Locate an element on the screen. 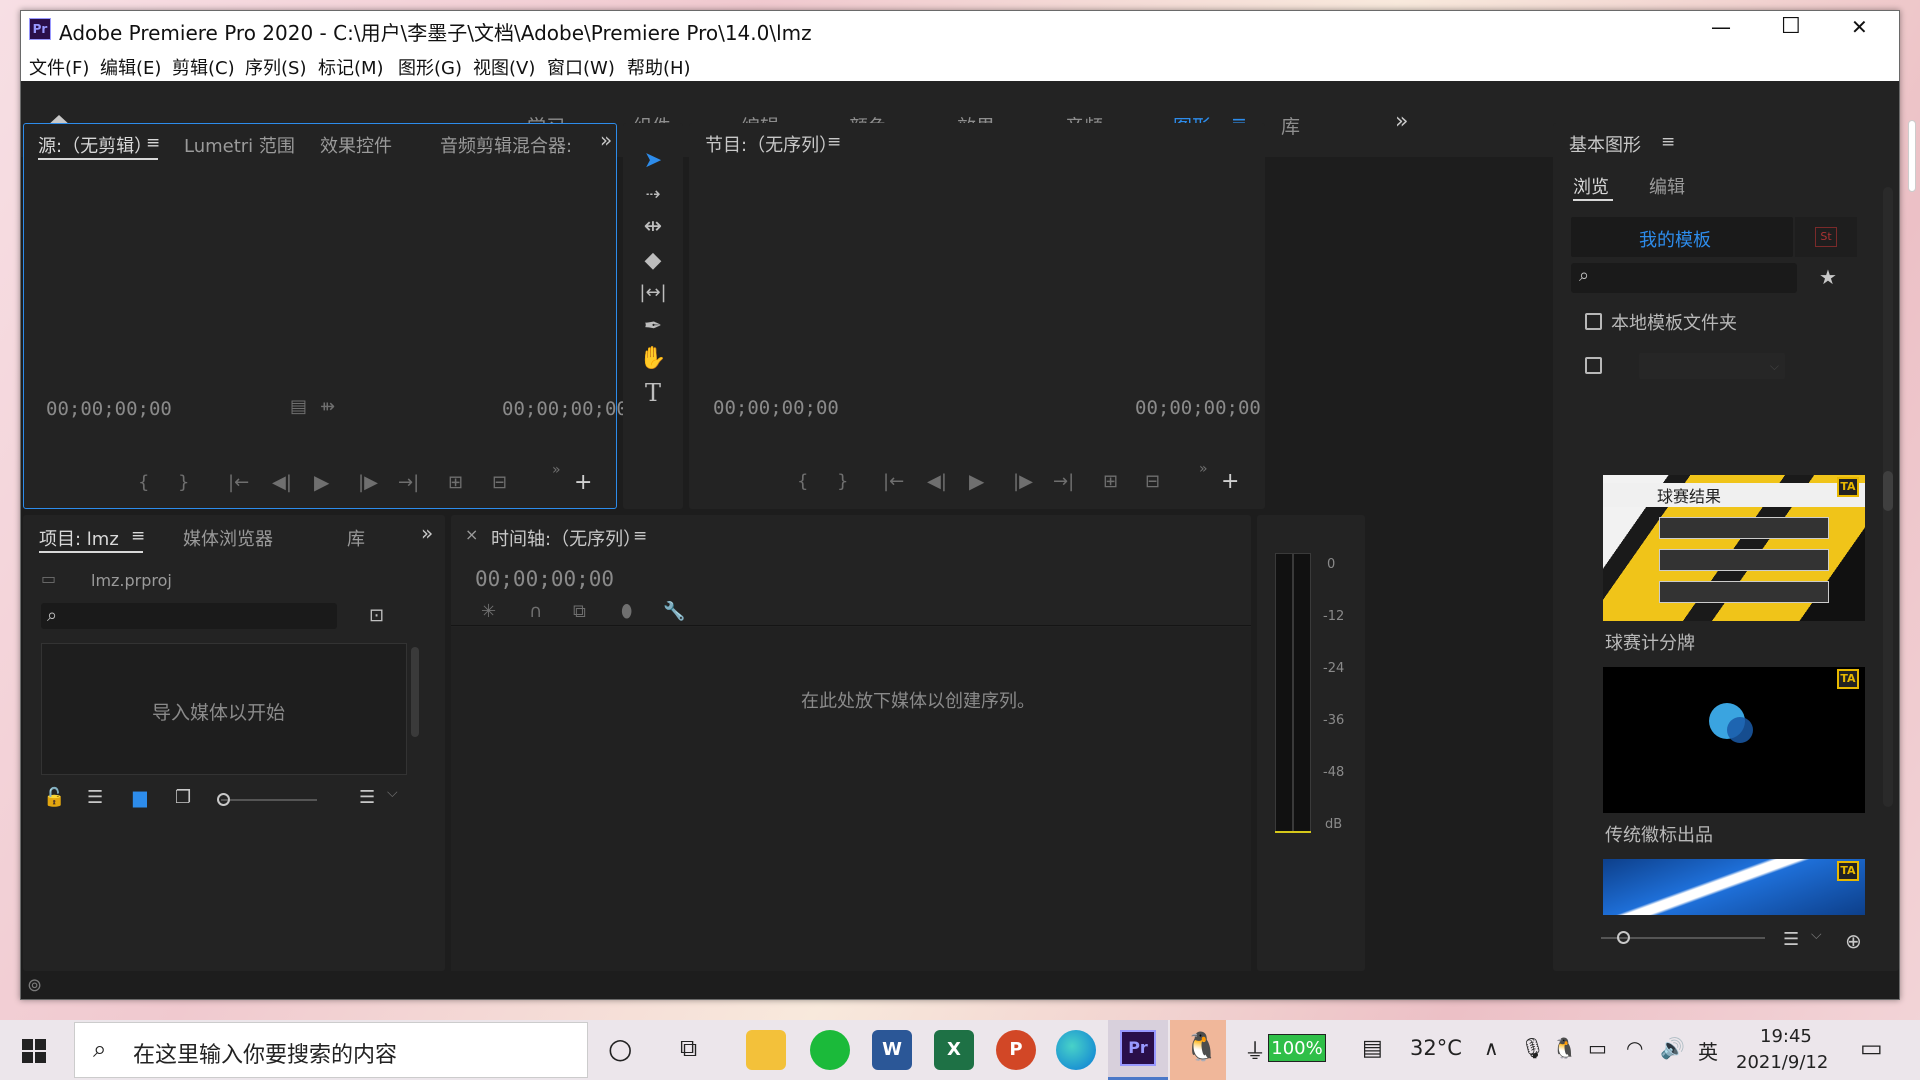  program-mark-in-icon: { is located at coordinates (802, 481).